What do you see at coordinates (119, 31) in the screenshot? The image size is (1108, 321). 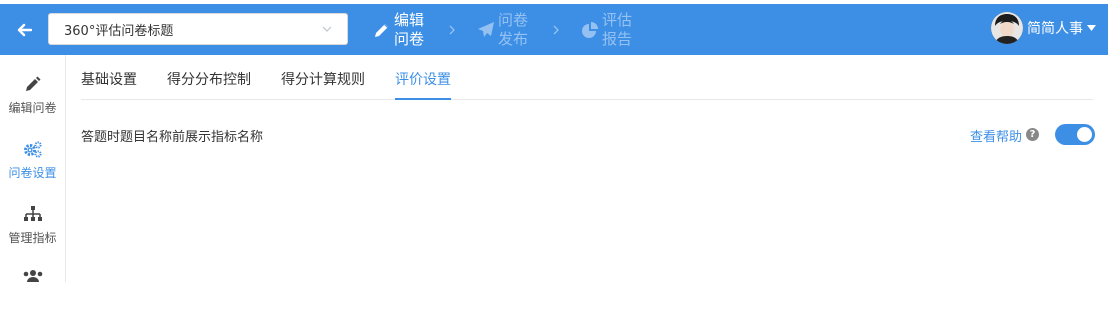 I see `survey-title-value: 360°评估问卷标题` at bounding box center [119, 31].